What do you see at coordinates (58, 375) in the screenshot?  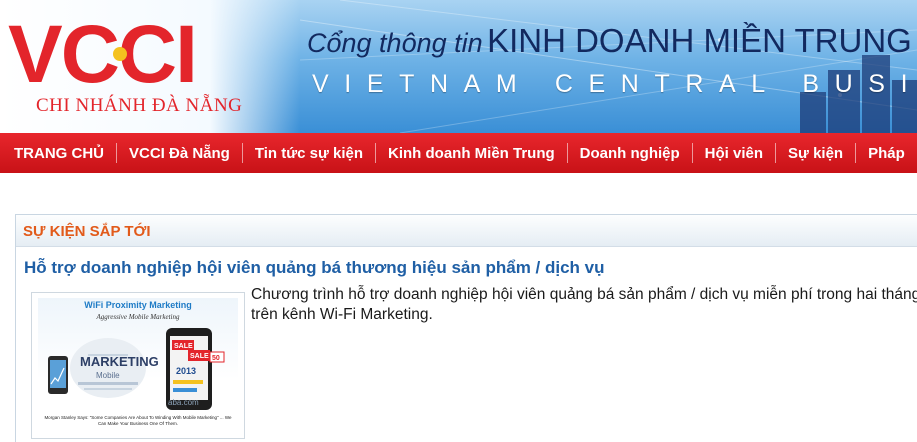 I see `phone-left-icon` at bounding box center [58, 375].